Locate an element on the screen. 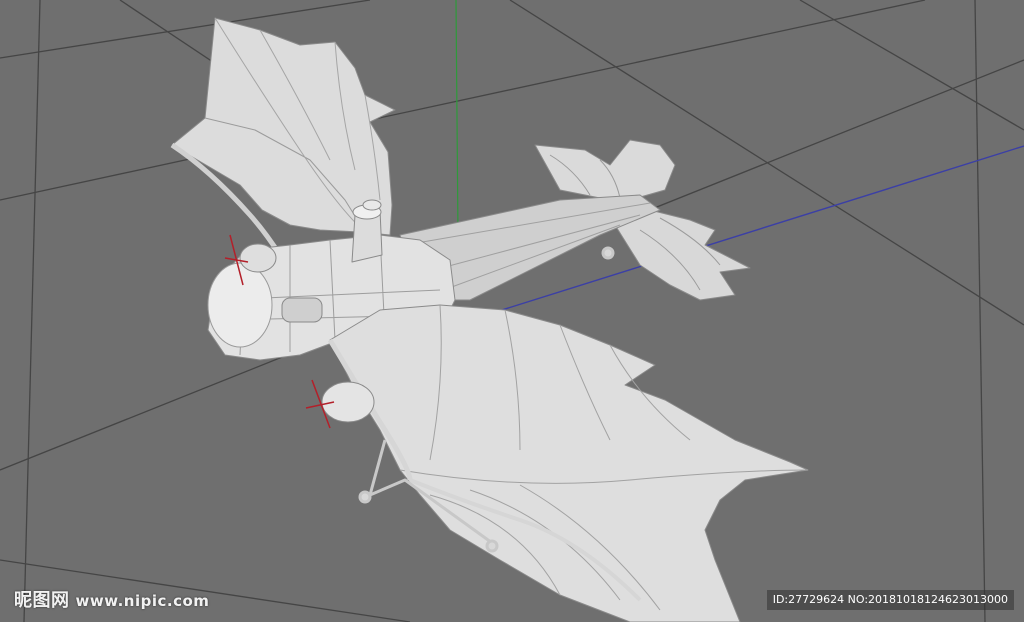 The height and width of the screenshot is (622, 1024). rear-wing-lower is located at coordinates (682, 255).